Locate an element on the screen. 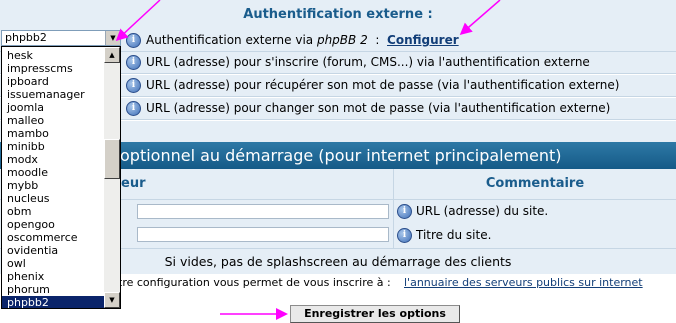 The width and height of the screenshot is (676, 323). configure-link: Configurer is located at coordinates (423, 40).